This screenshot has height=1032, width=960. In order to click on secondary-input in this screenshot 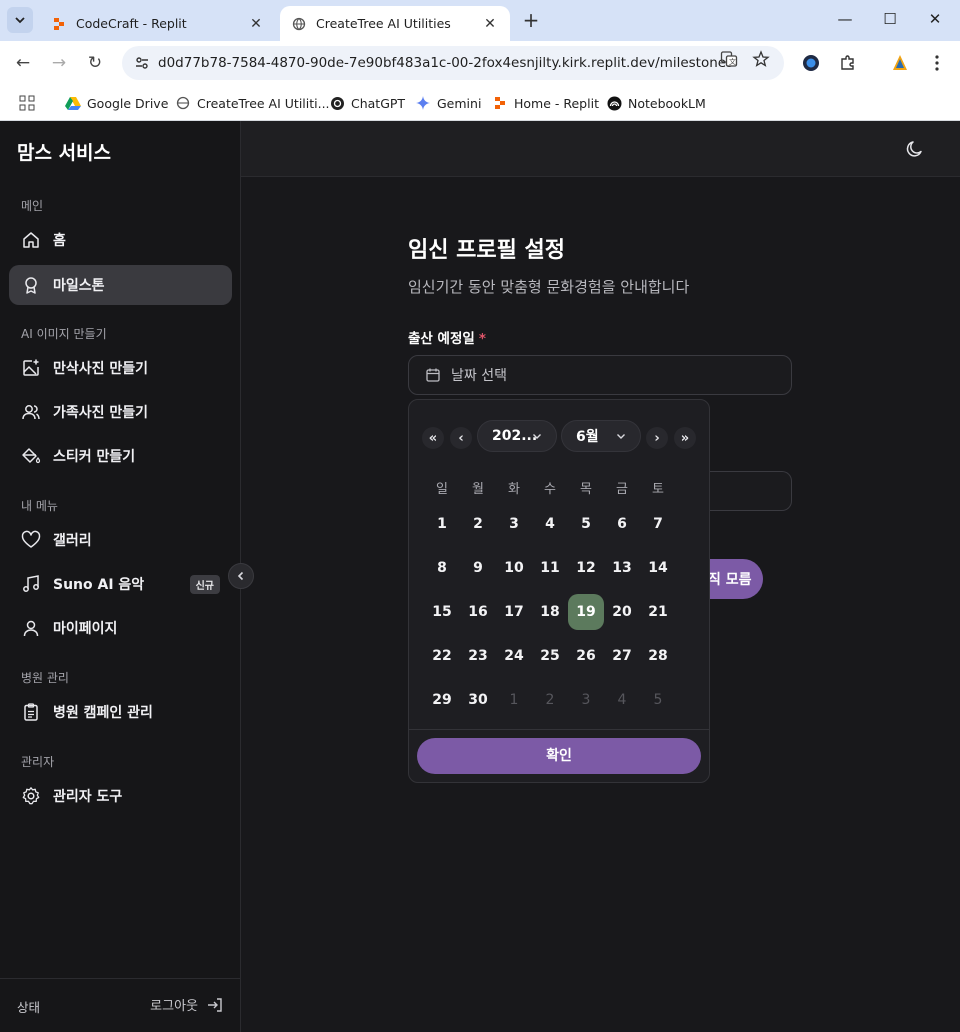, I will do `click(746, 491)`.